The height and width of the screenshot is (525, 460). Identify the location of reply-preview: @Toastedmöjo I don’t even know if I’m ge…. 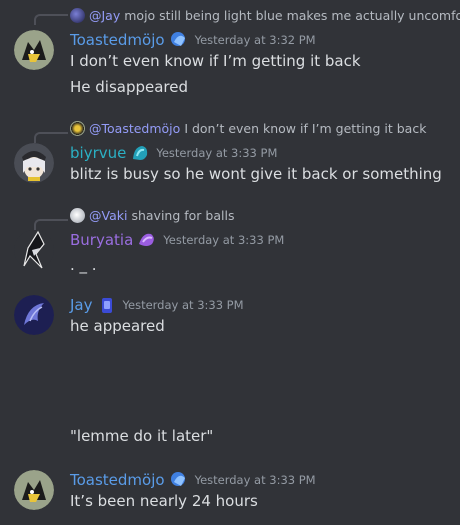
(265, 128).